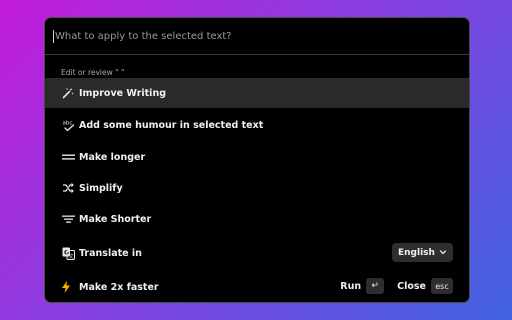 This screenshot has width=512, height=320. Describe the element at coordinates (442, 286) in the screenshot. I see `esc-key-badge: esc` at that location.